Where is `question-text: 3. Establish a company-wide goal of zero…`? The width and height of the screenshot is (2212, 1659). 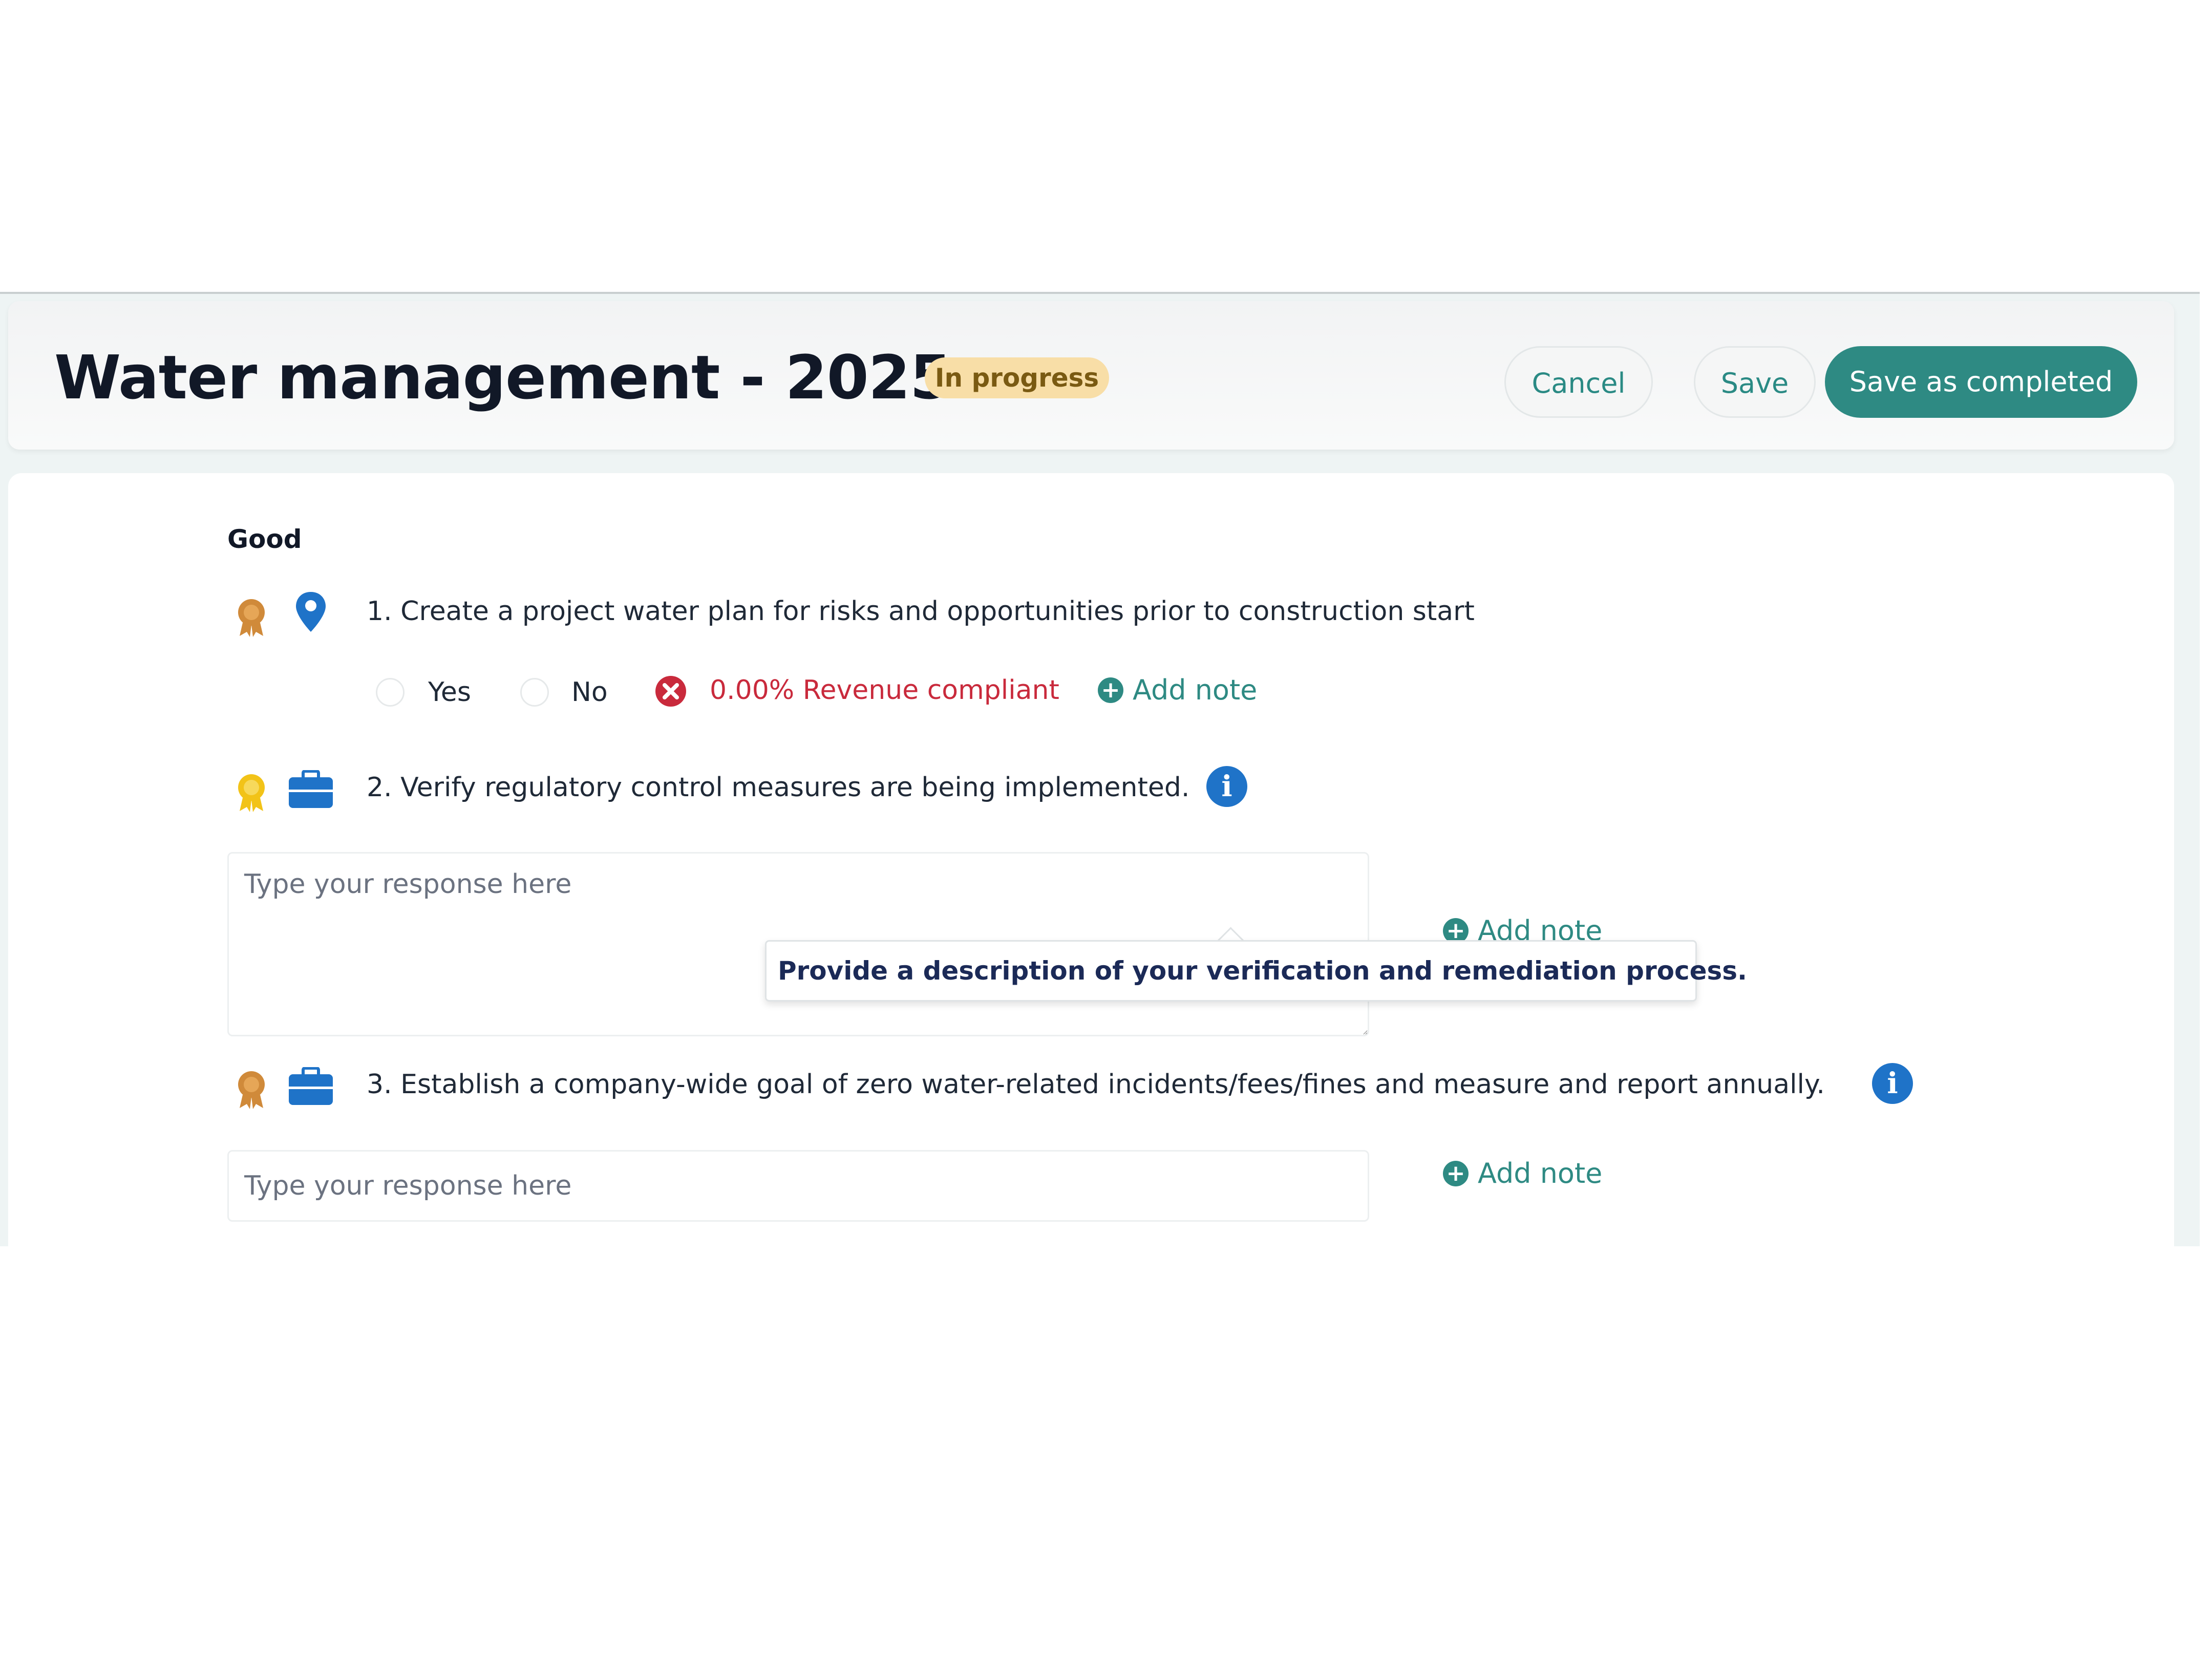
question-text: 3. Establish a company-wide goal of zero… is located at coordinates (1096, 1084).